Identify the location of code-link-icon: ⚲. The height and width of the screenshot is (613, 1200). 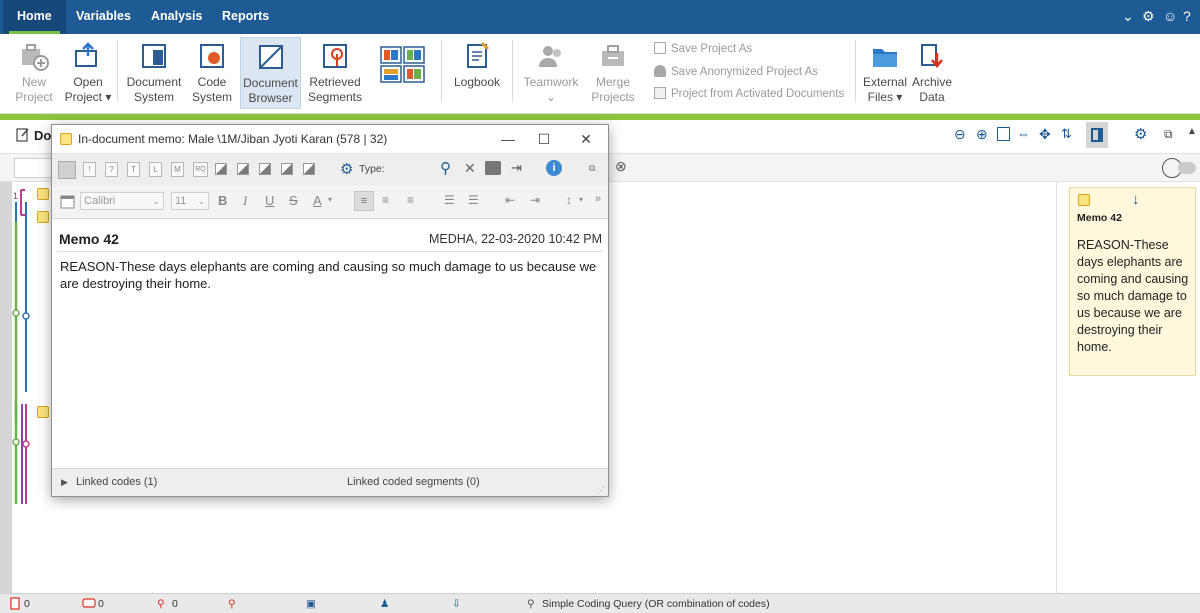
(232, 604).